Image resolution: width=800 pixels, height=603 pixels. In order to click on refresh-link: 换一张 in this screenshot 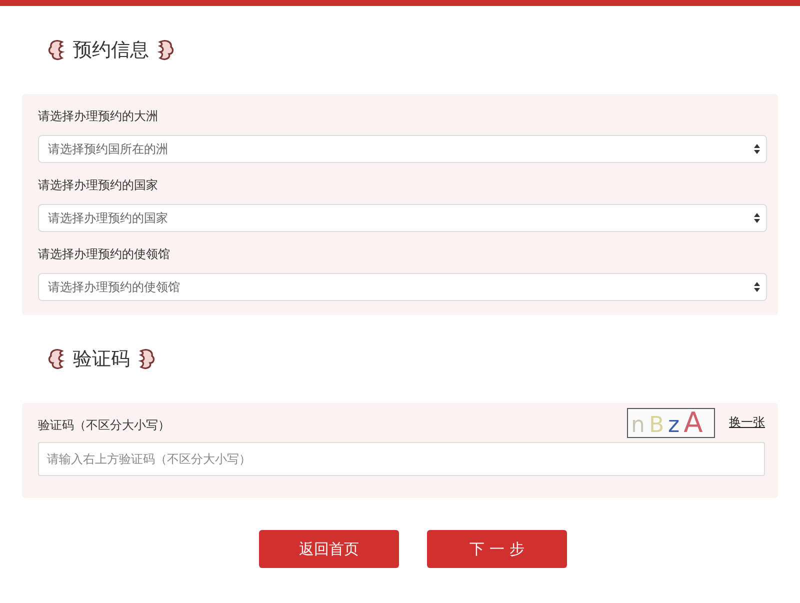, I will do `click(747, 422)`.